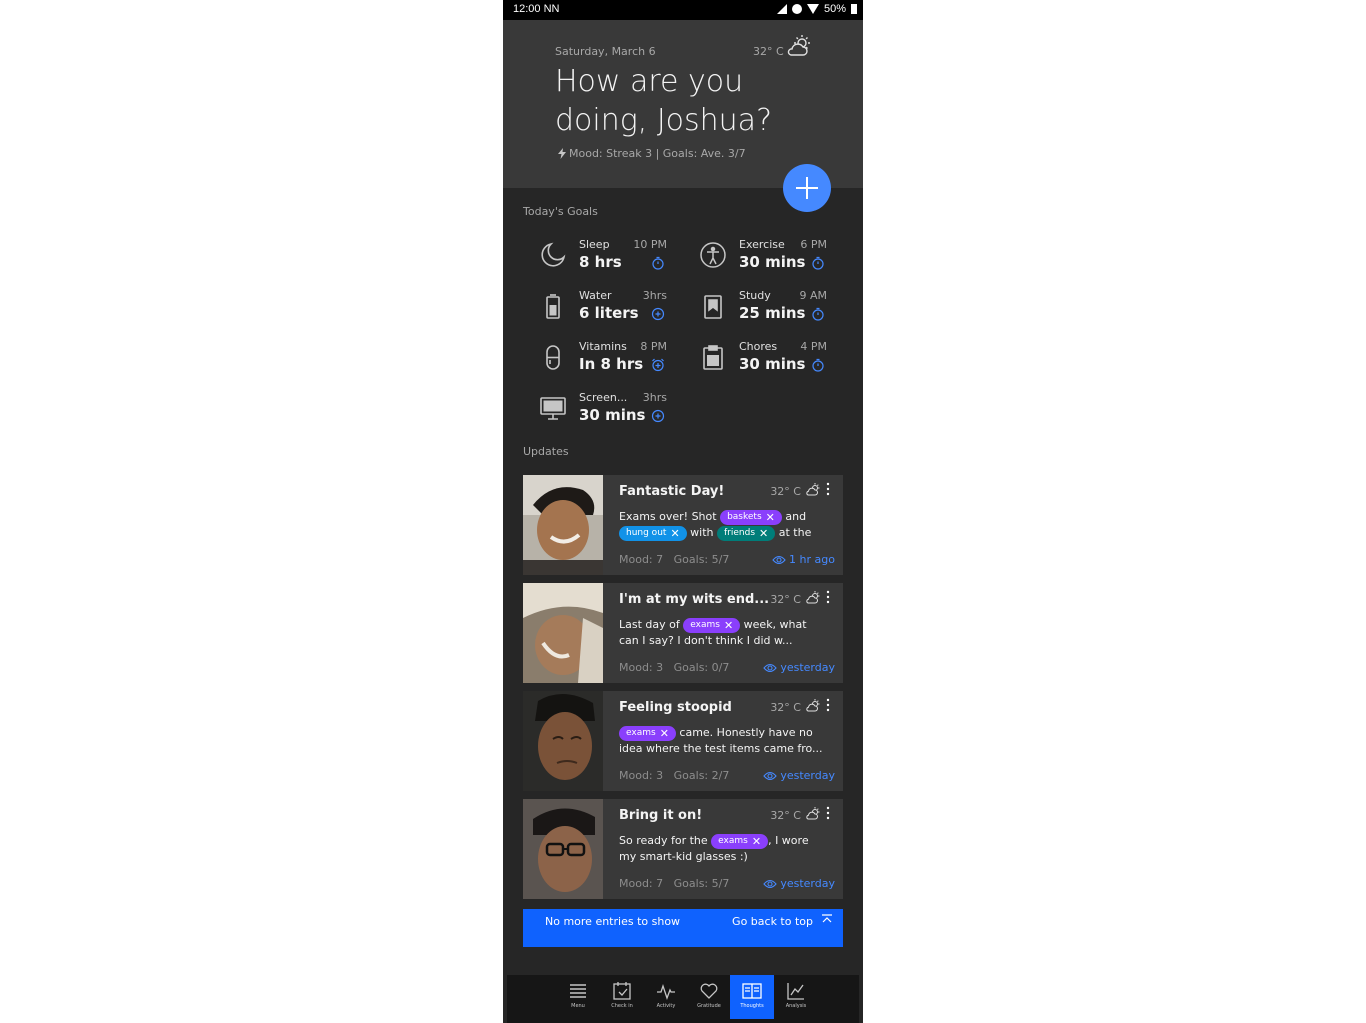 This screenshot has height=1023, width=1366. What do you see at coordinates (600, 262) in the screenshot?
I see `goal-value: 8 hrs` at bounding box center [600, 262].